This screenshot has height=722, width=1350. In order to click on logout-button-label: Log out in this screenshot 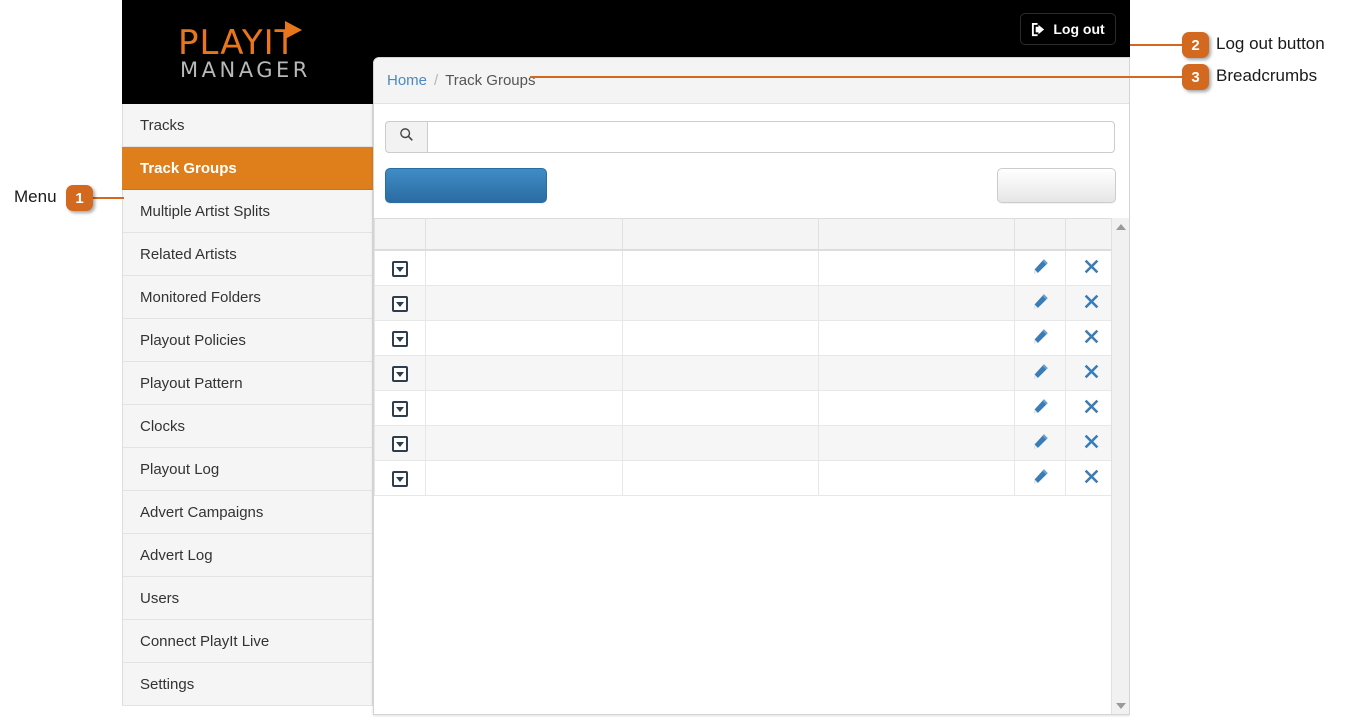, I will do `click(1079, 29)`.